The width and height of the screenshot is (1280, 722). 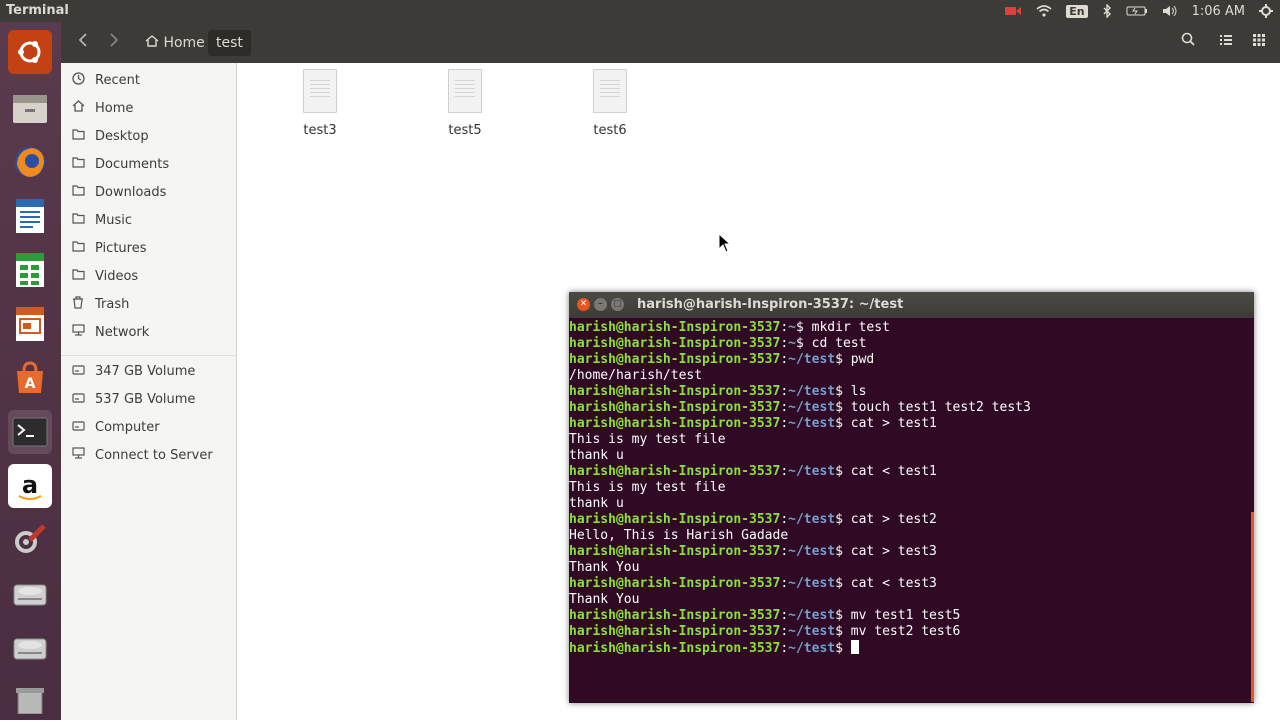 What do you see at coordinates (148, 80) in the screenshot?
I see `sidebar-item-recent: Recent` at bounding box center [148, 80].